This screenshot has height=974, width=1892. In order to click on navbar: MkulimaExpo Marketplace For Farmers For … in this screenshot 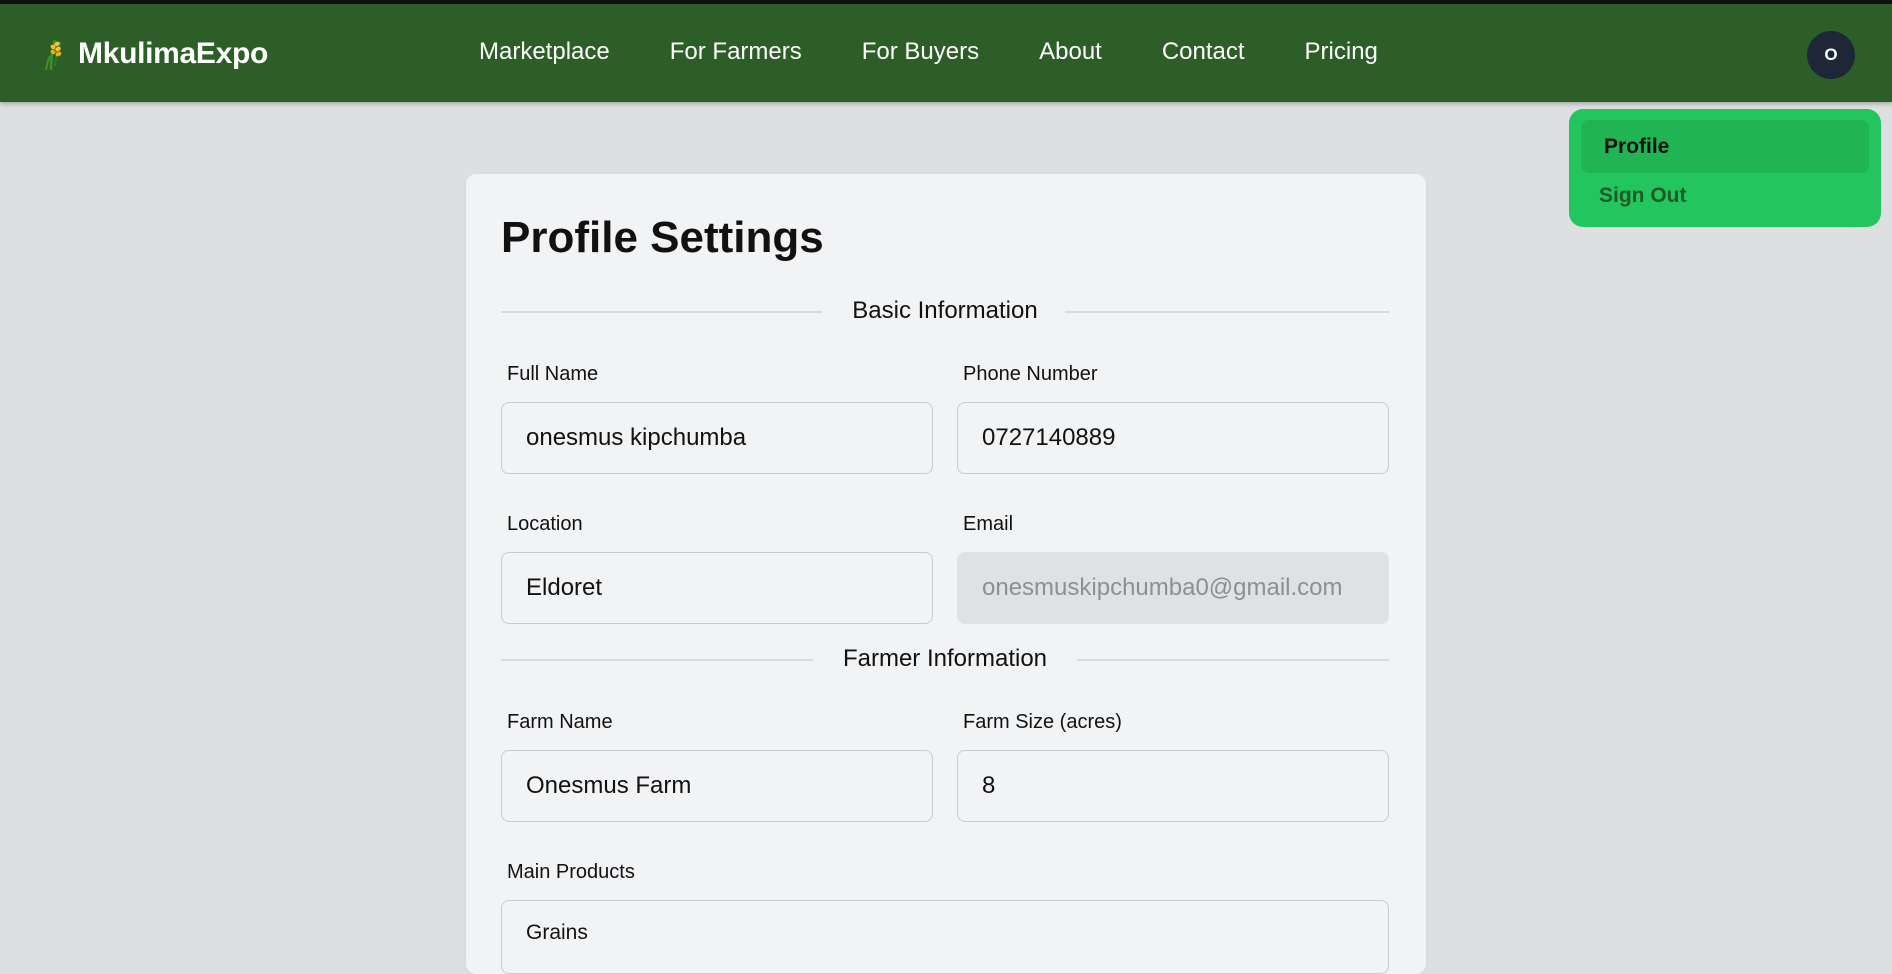, I will do `click(946, 53)`.